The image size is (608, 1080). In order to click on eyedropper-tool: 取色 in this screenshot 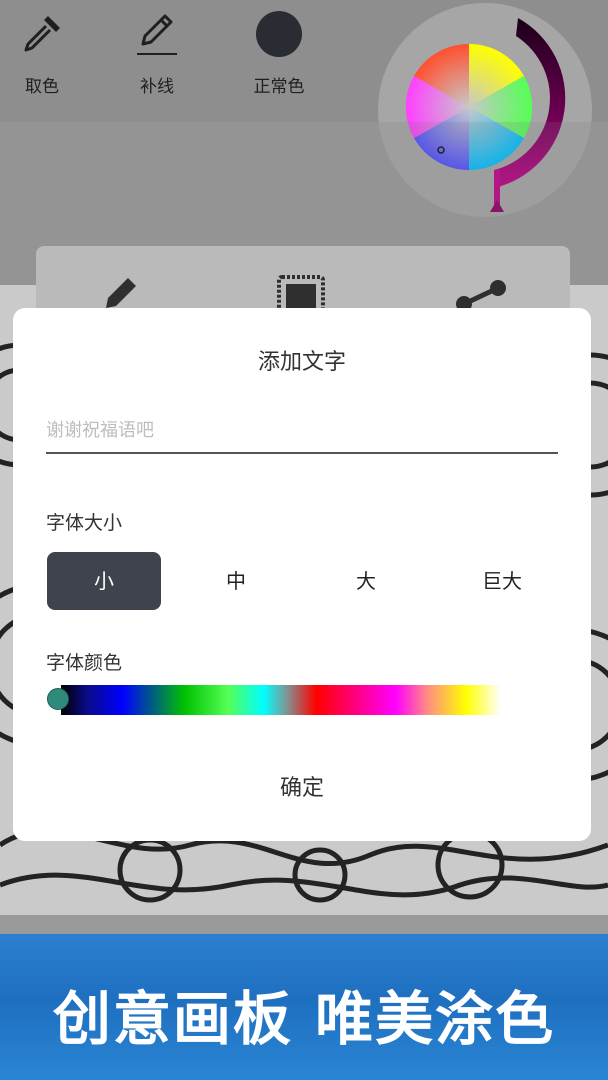, I will do `click(43, 53)`.